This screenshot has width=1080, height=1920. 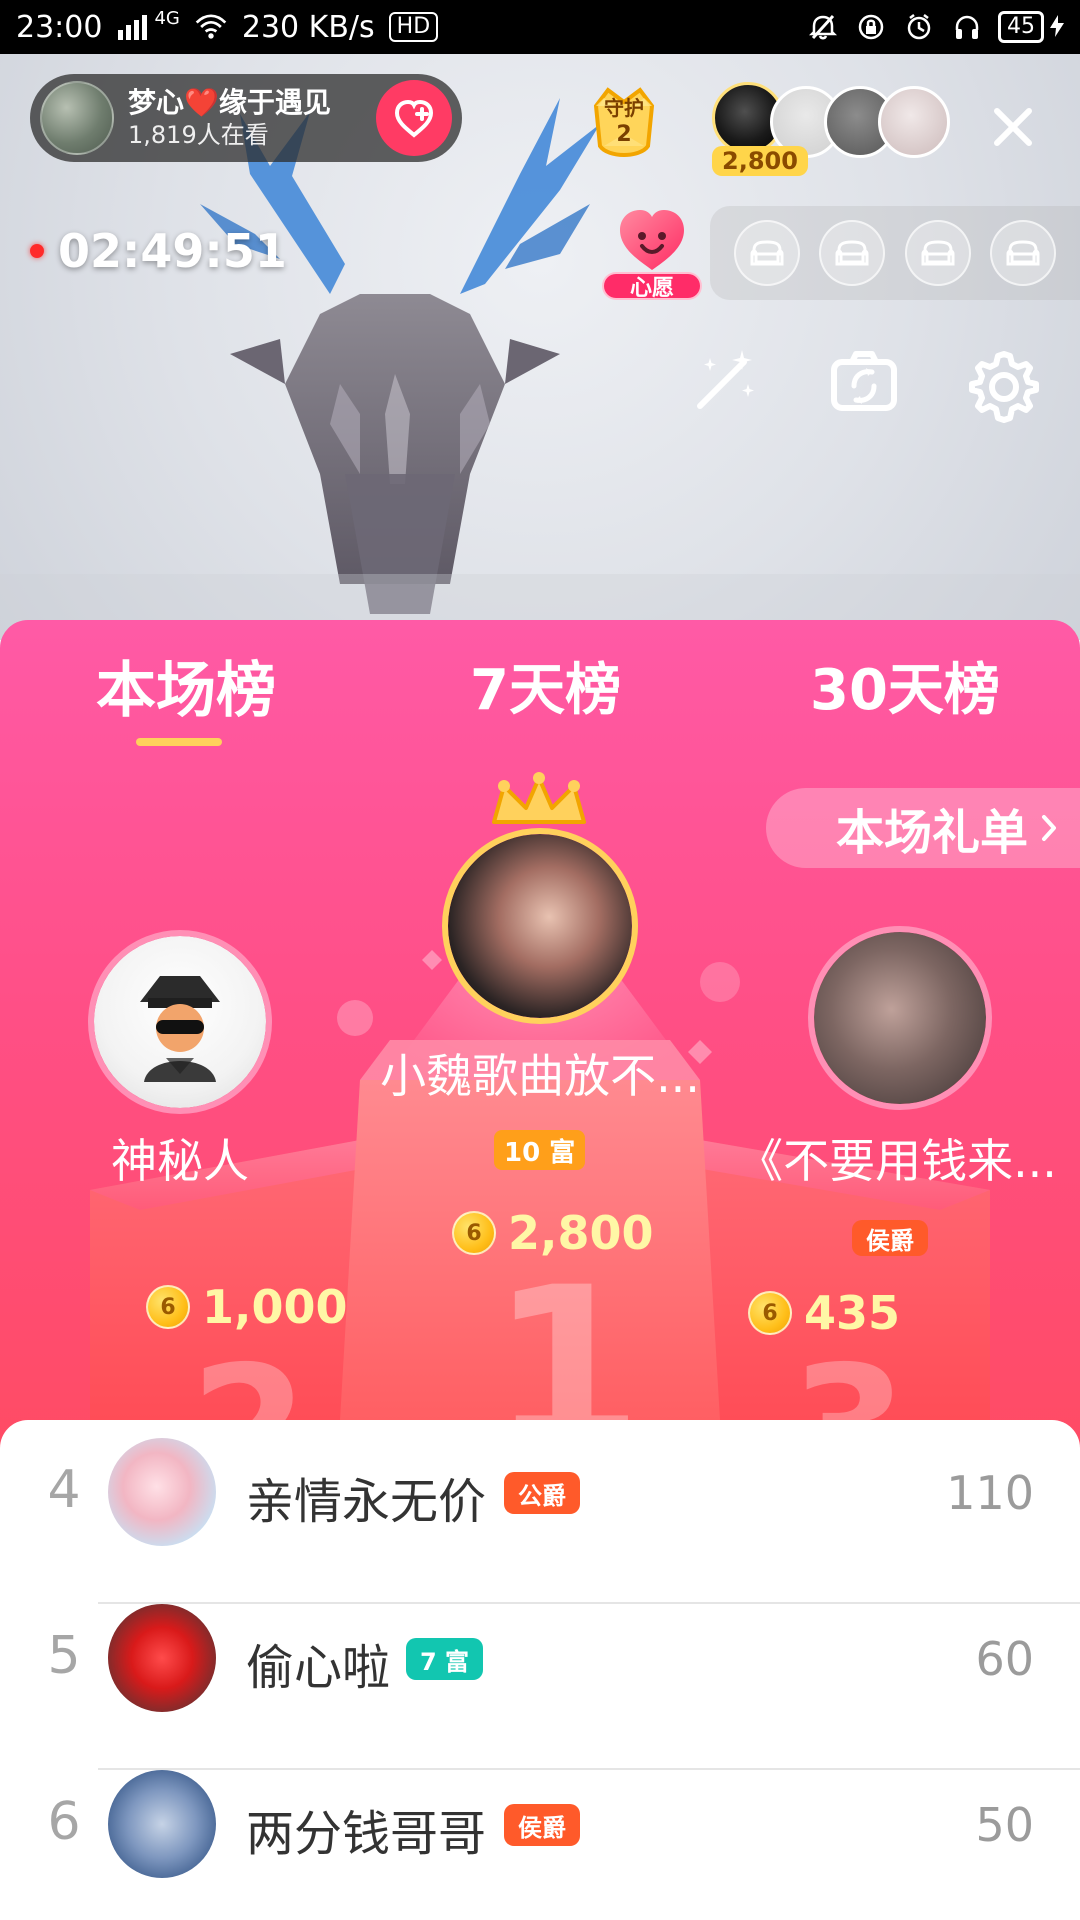 I want to click on row-title-badge: 公爵, so click(x=542, y=1493).